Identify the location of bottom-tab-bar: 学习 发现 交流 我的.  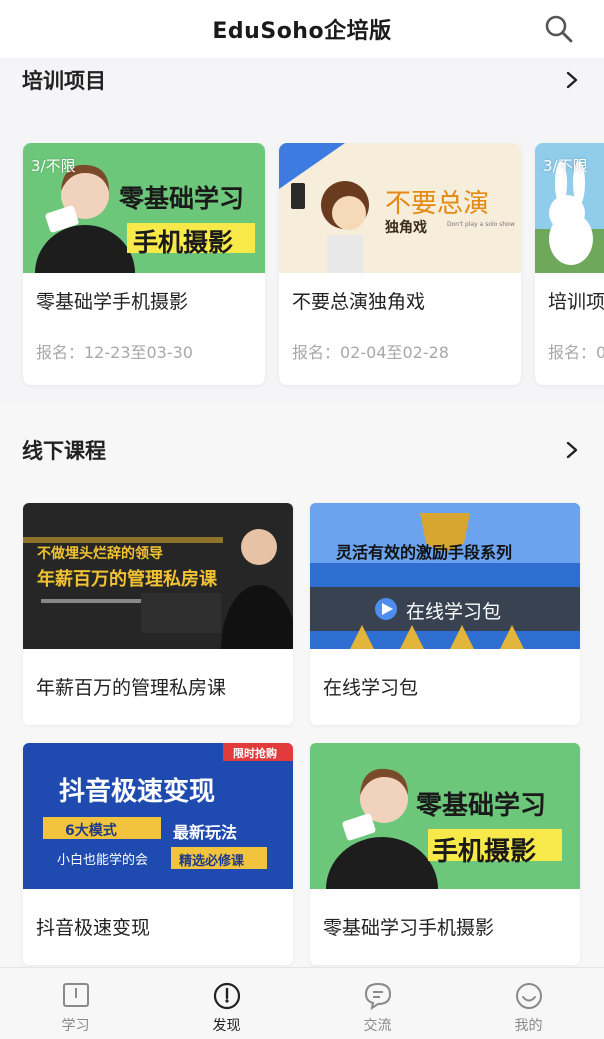
(302, 1003).